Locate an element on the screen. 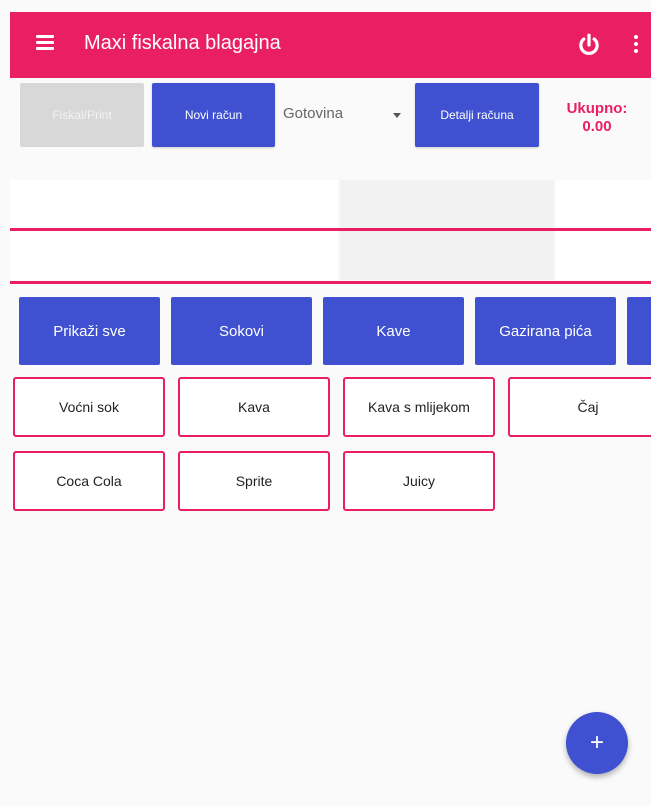 Image resolution: width=651 pixels, height=806 pixels. category-button-all: Prikaži sve is located at coordinates (89, 331).